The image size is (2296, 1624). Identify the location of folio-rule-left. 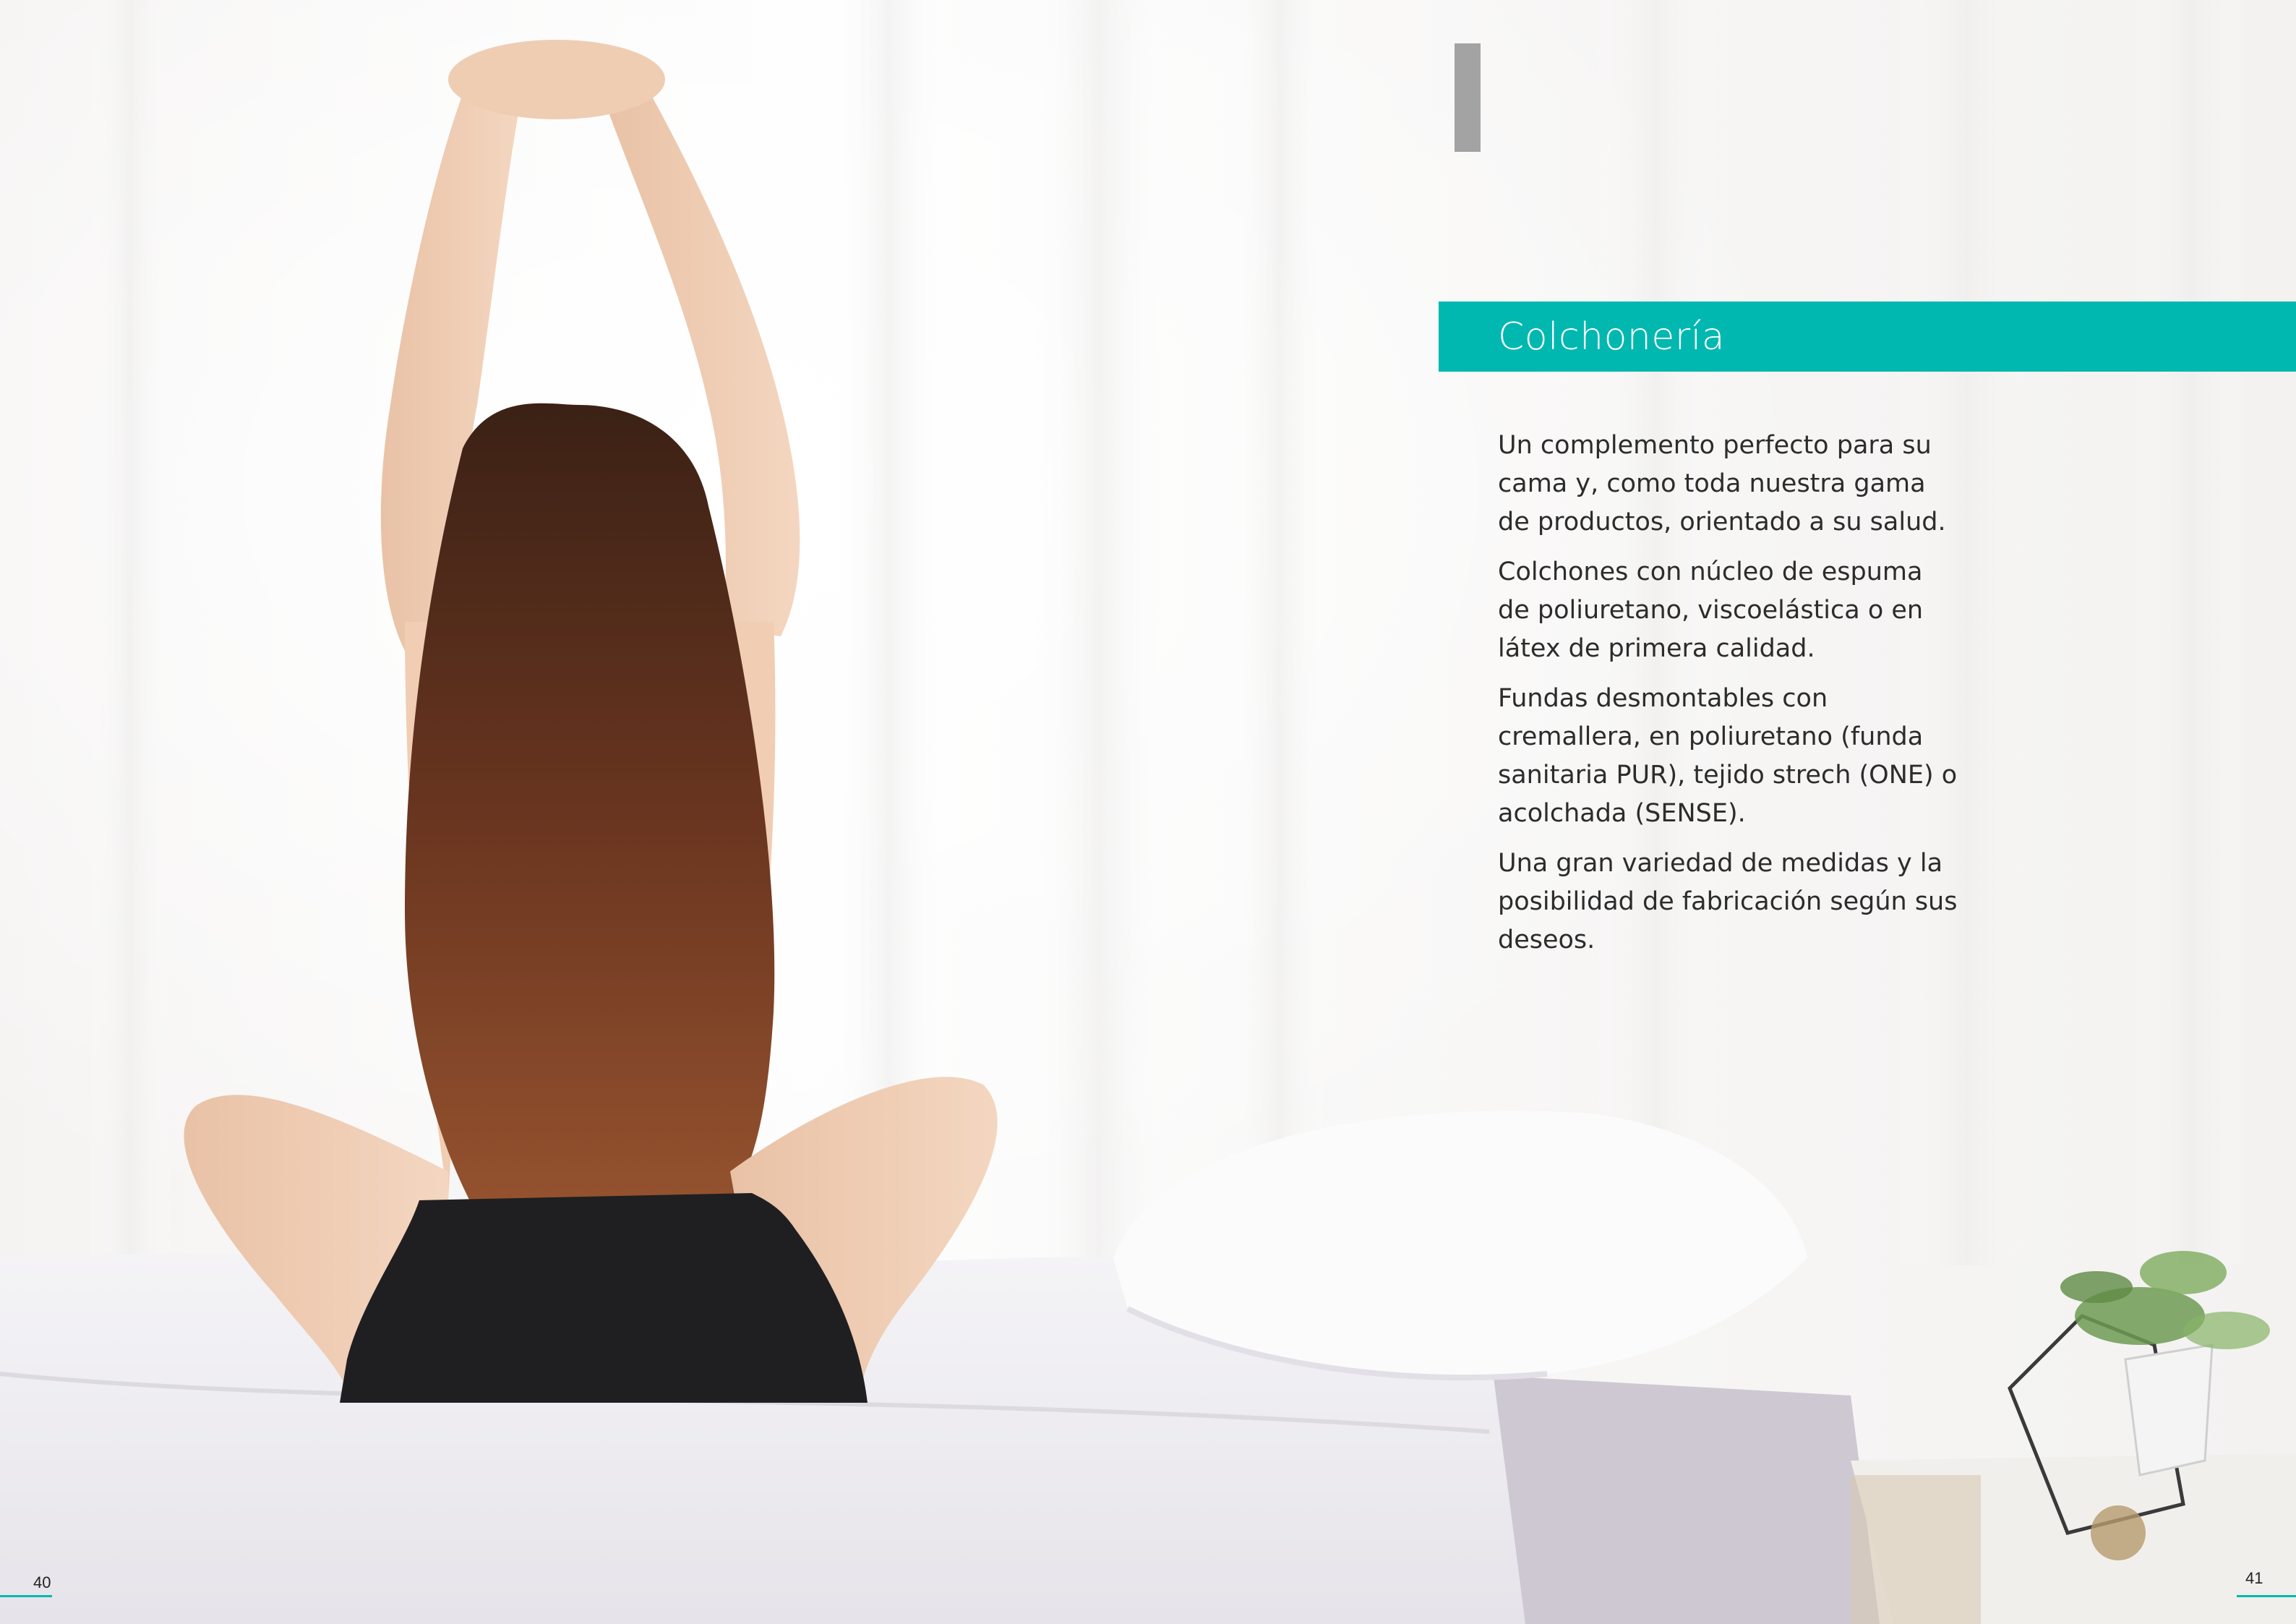
(26, 1596).